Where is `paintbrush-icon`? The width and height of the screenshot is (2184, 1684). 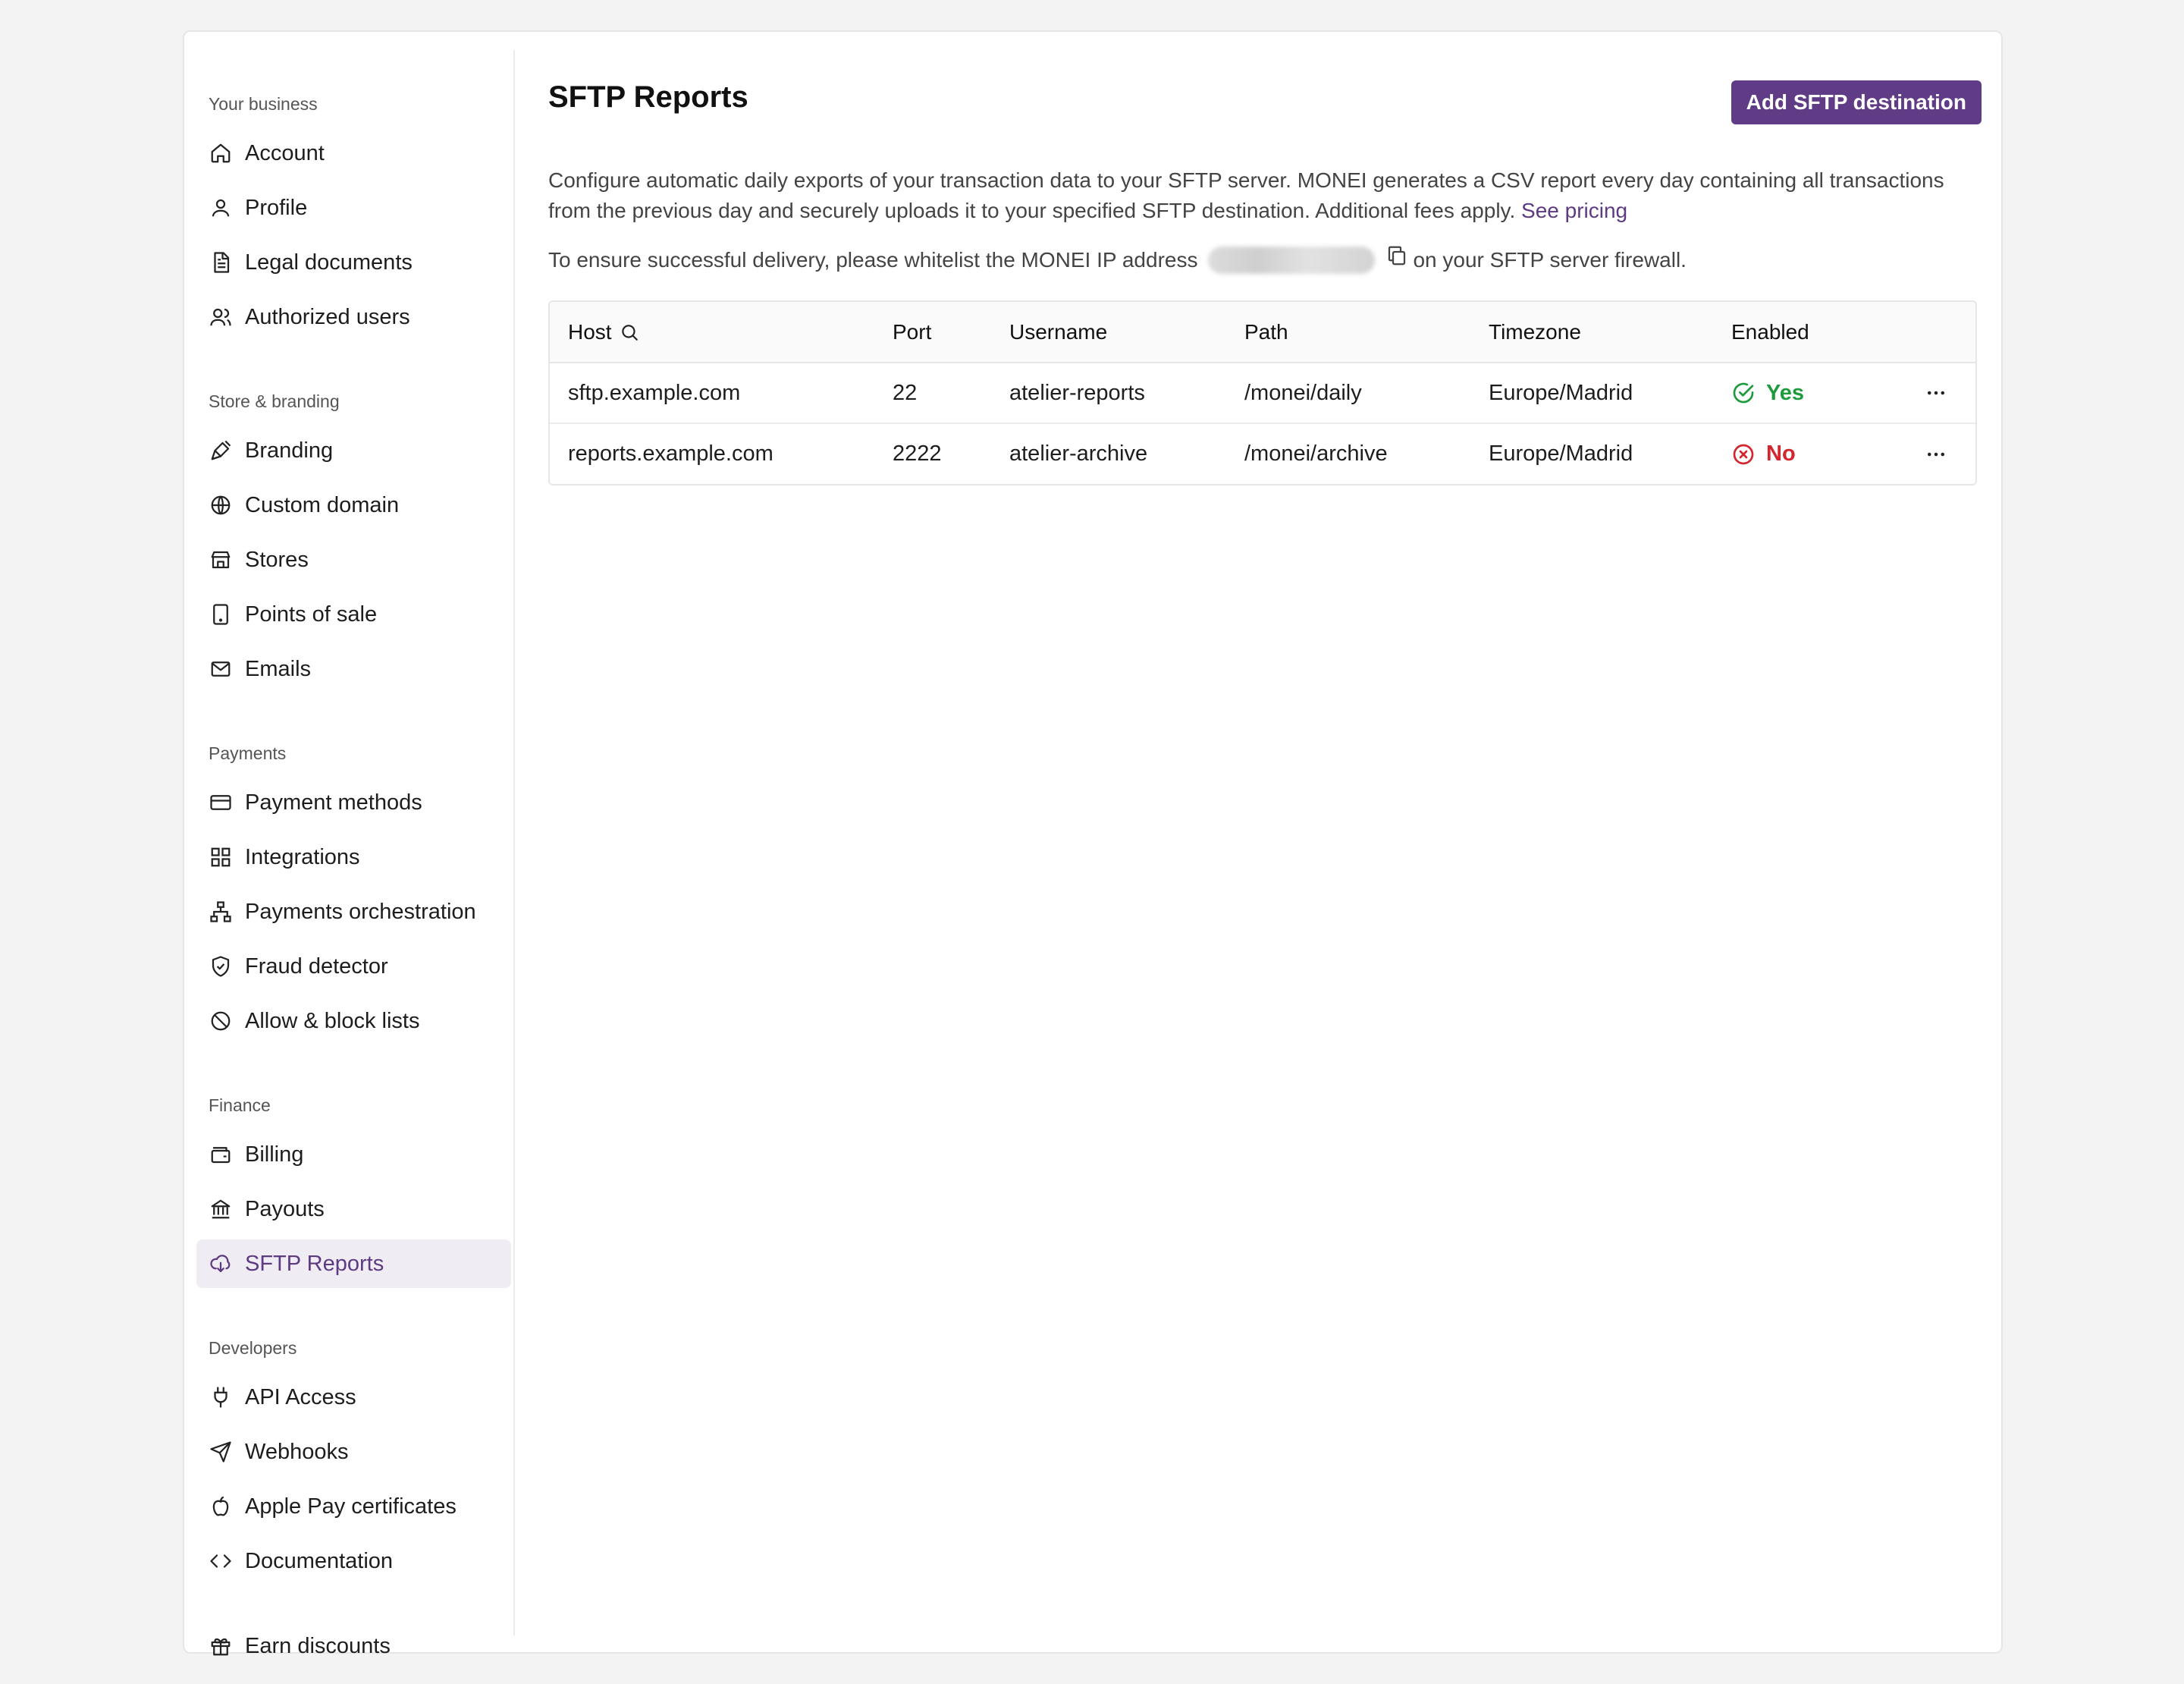 paintbrush-icon is located at coordinates (221, 450).